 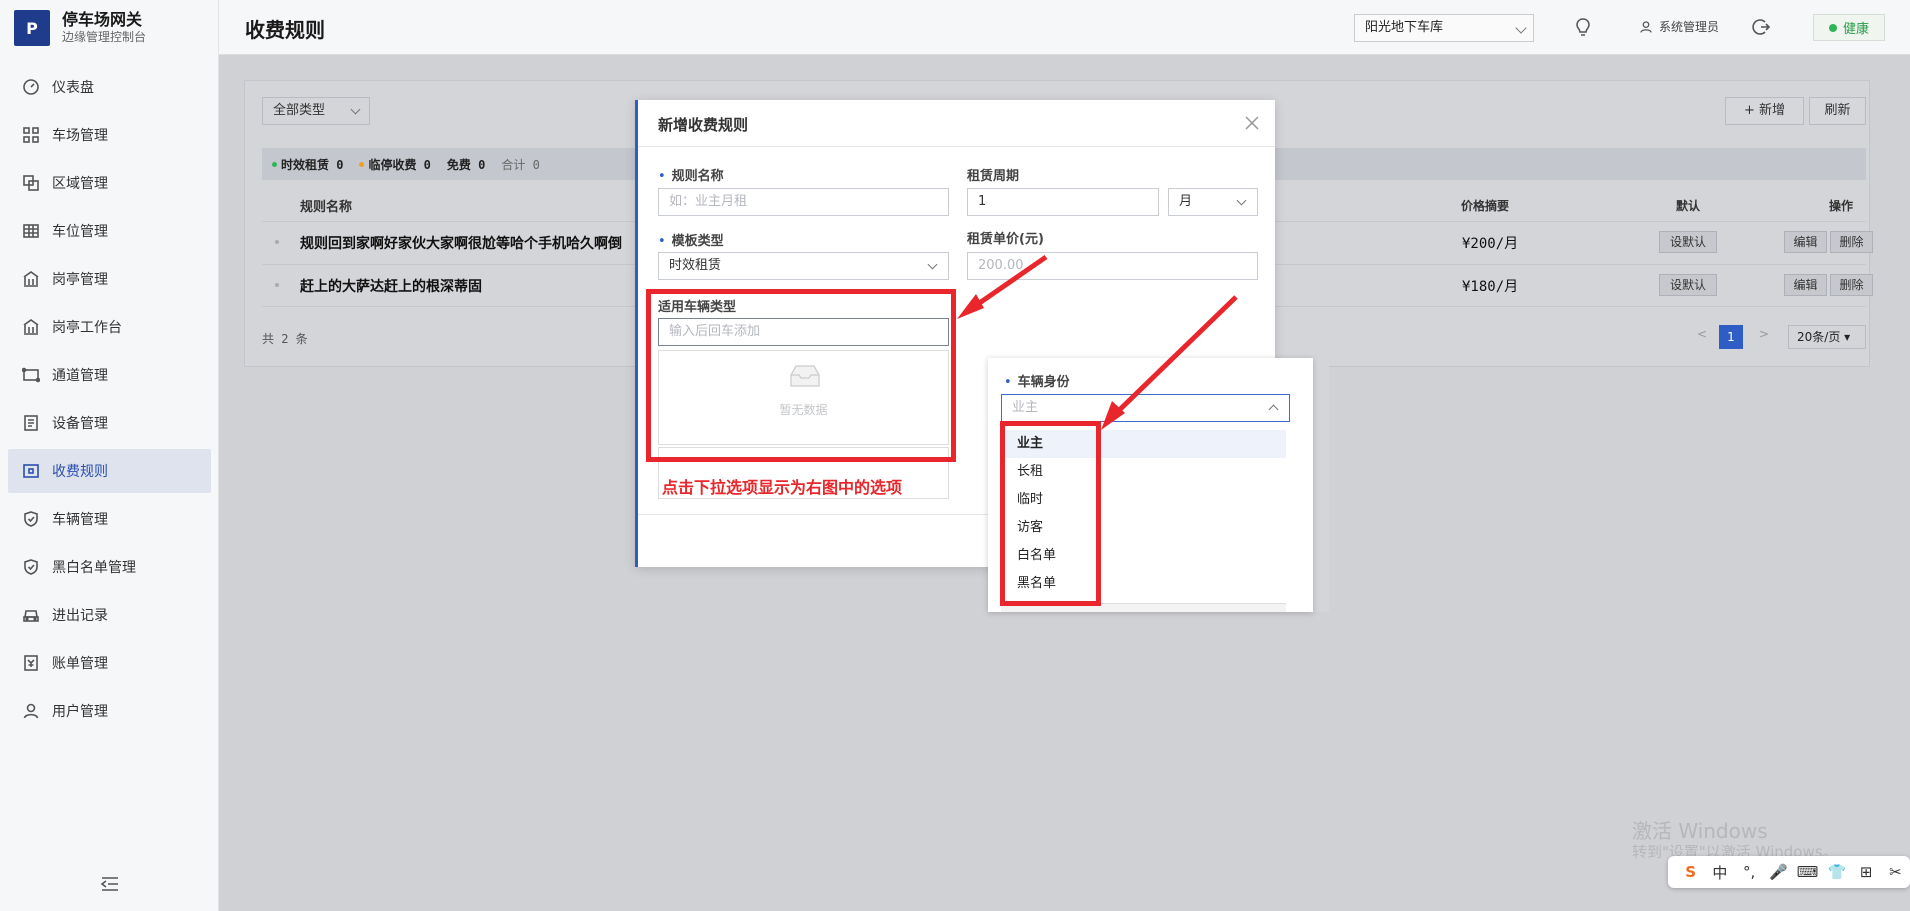 What do you see at coordinates (307, 164) in the screenshot?
I see `stat-timed: 时效租赁 0` at bounding box center [307, 164].